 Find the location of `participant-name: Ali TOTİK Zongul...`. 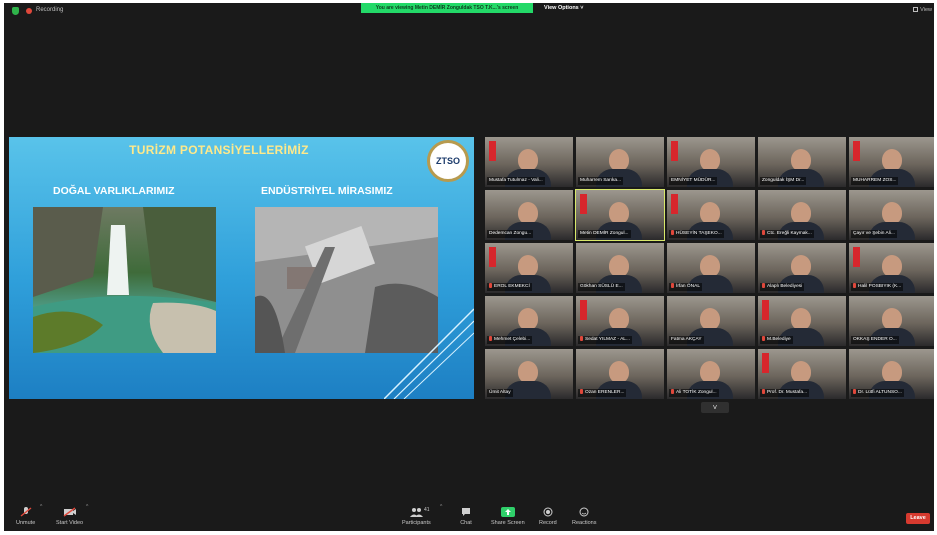

participant-name: Ali TOTİK Zongul... is located at coordinates (694, 393).